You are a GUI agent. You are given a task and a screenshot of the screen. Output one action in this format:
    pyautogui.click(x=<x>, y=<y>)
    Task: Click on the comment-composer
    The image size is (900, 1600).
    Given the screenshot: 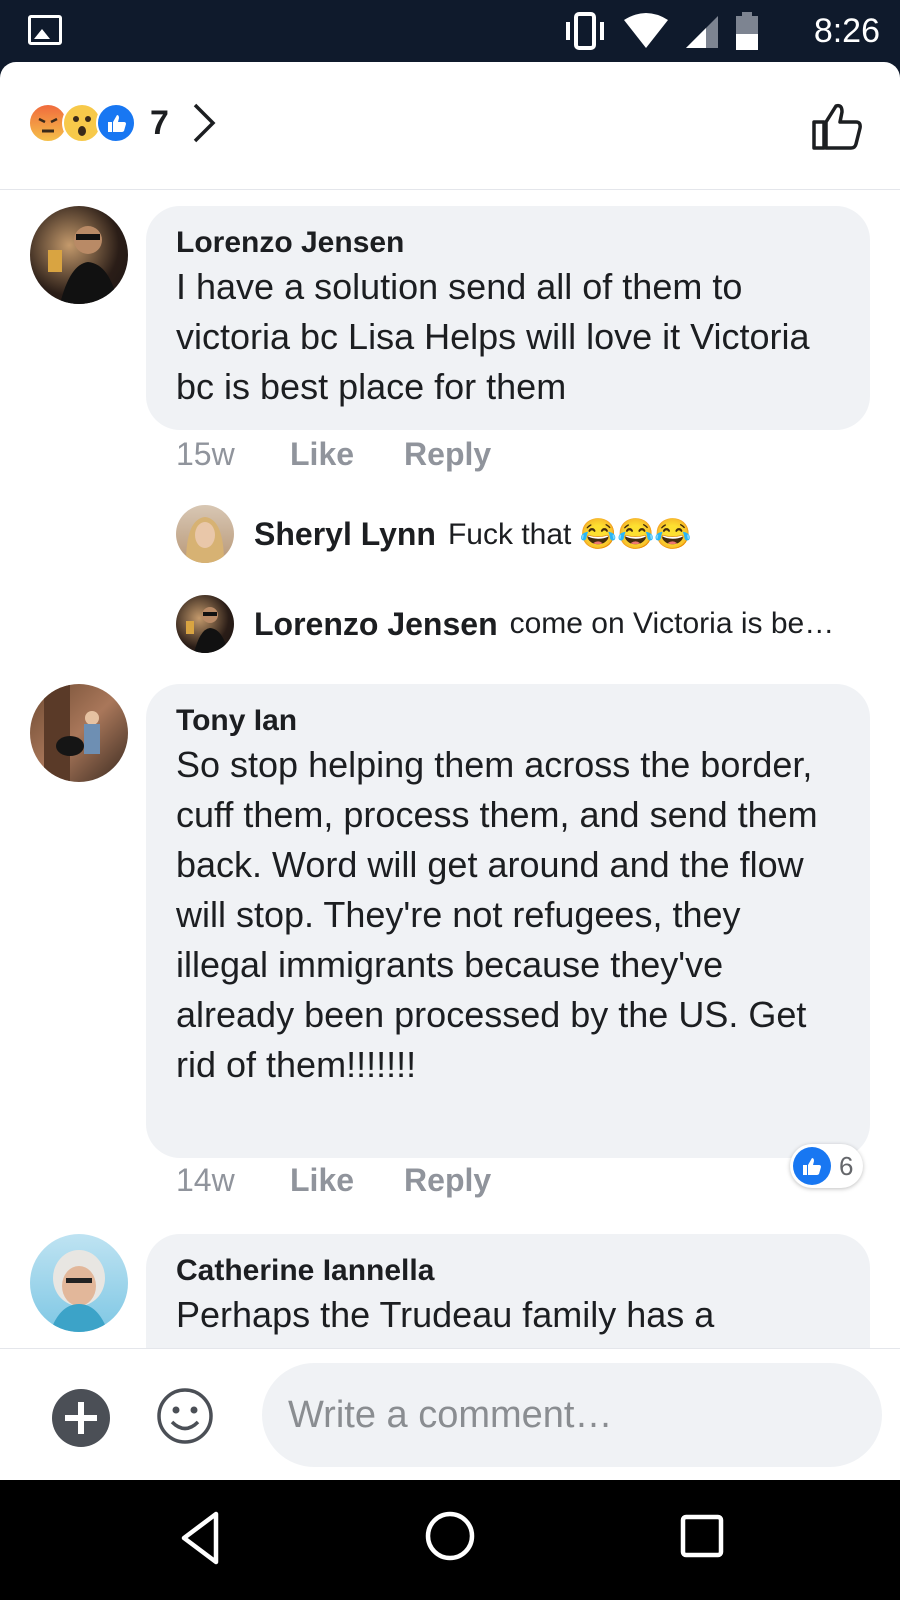 What is the action you would take?
    pyautogui.click(x=450, y=1414)
    